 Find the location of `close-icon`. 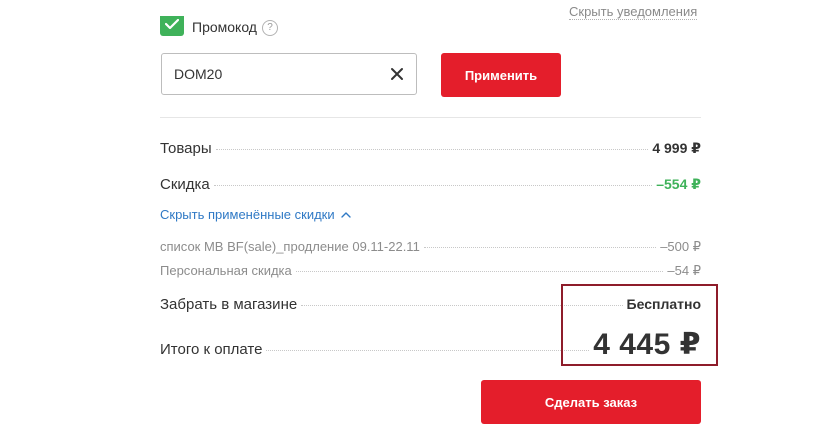

close-icon is located at coordinates (397, 74).